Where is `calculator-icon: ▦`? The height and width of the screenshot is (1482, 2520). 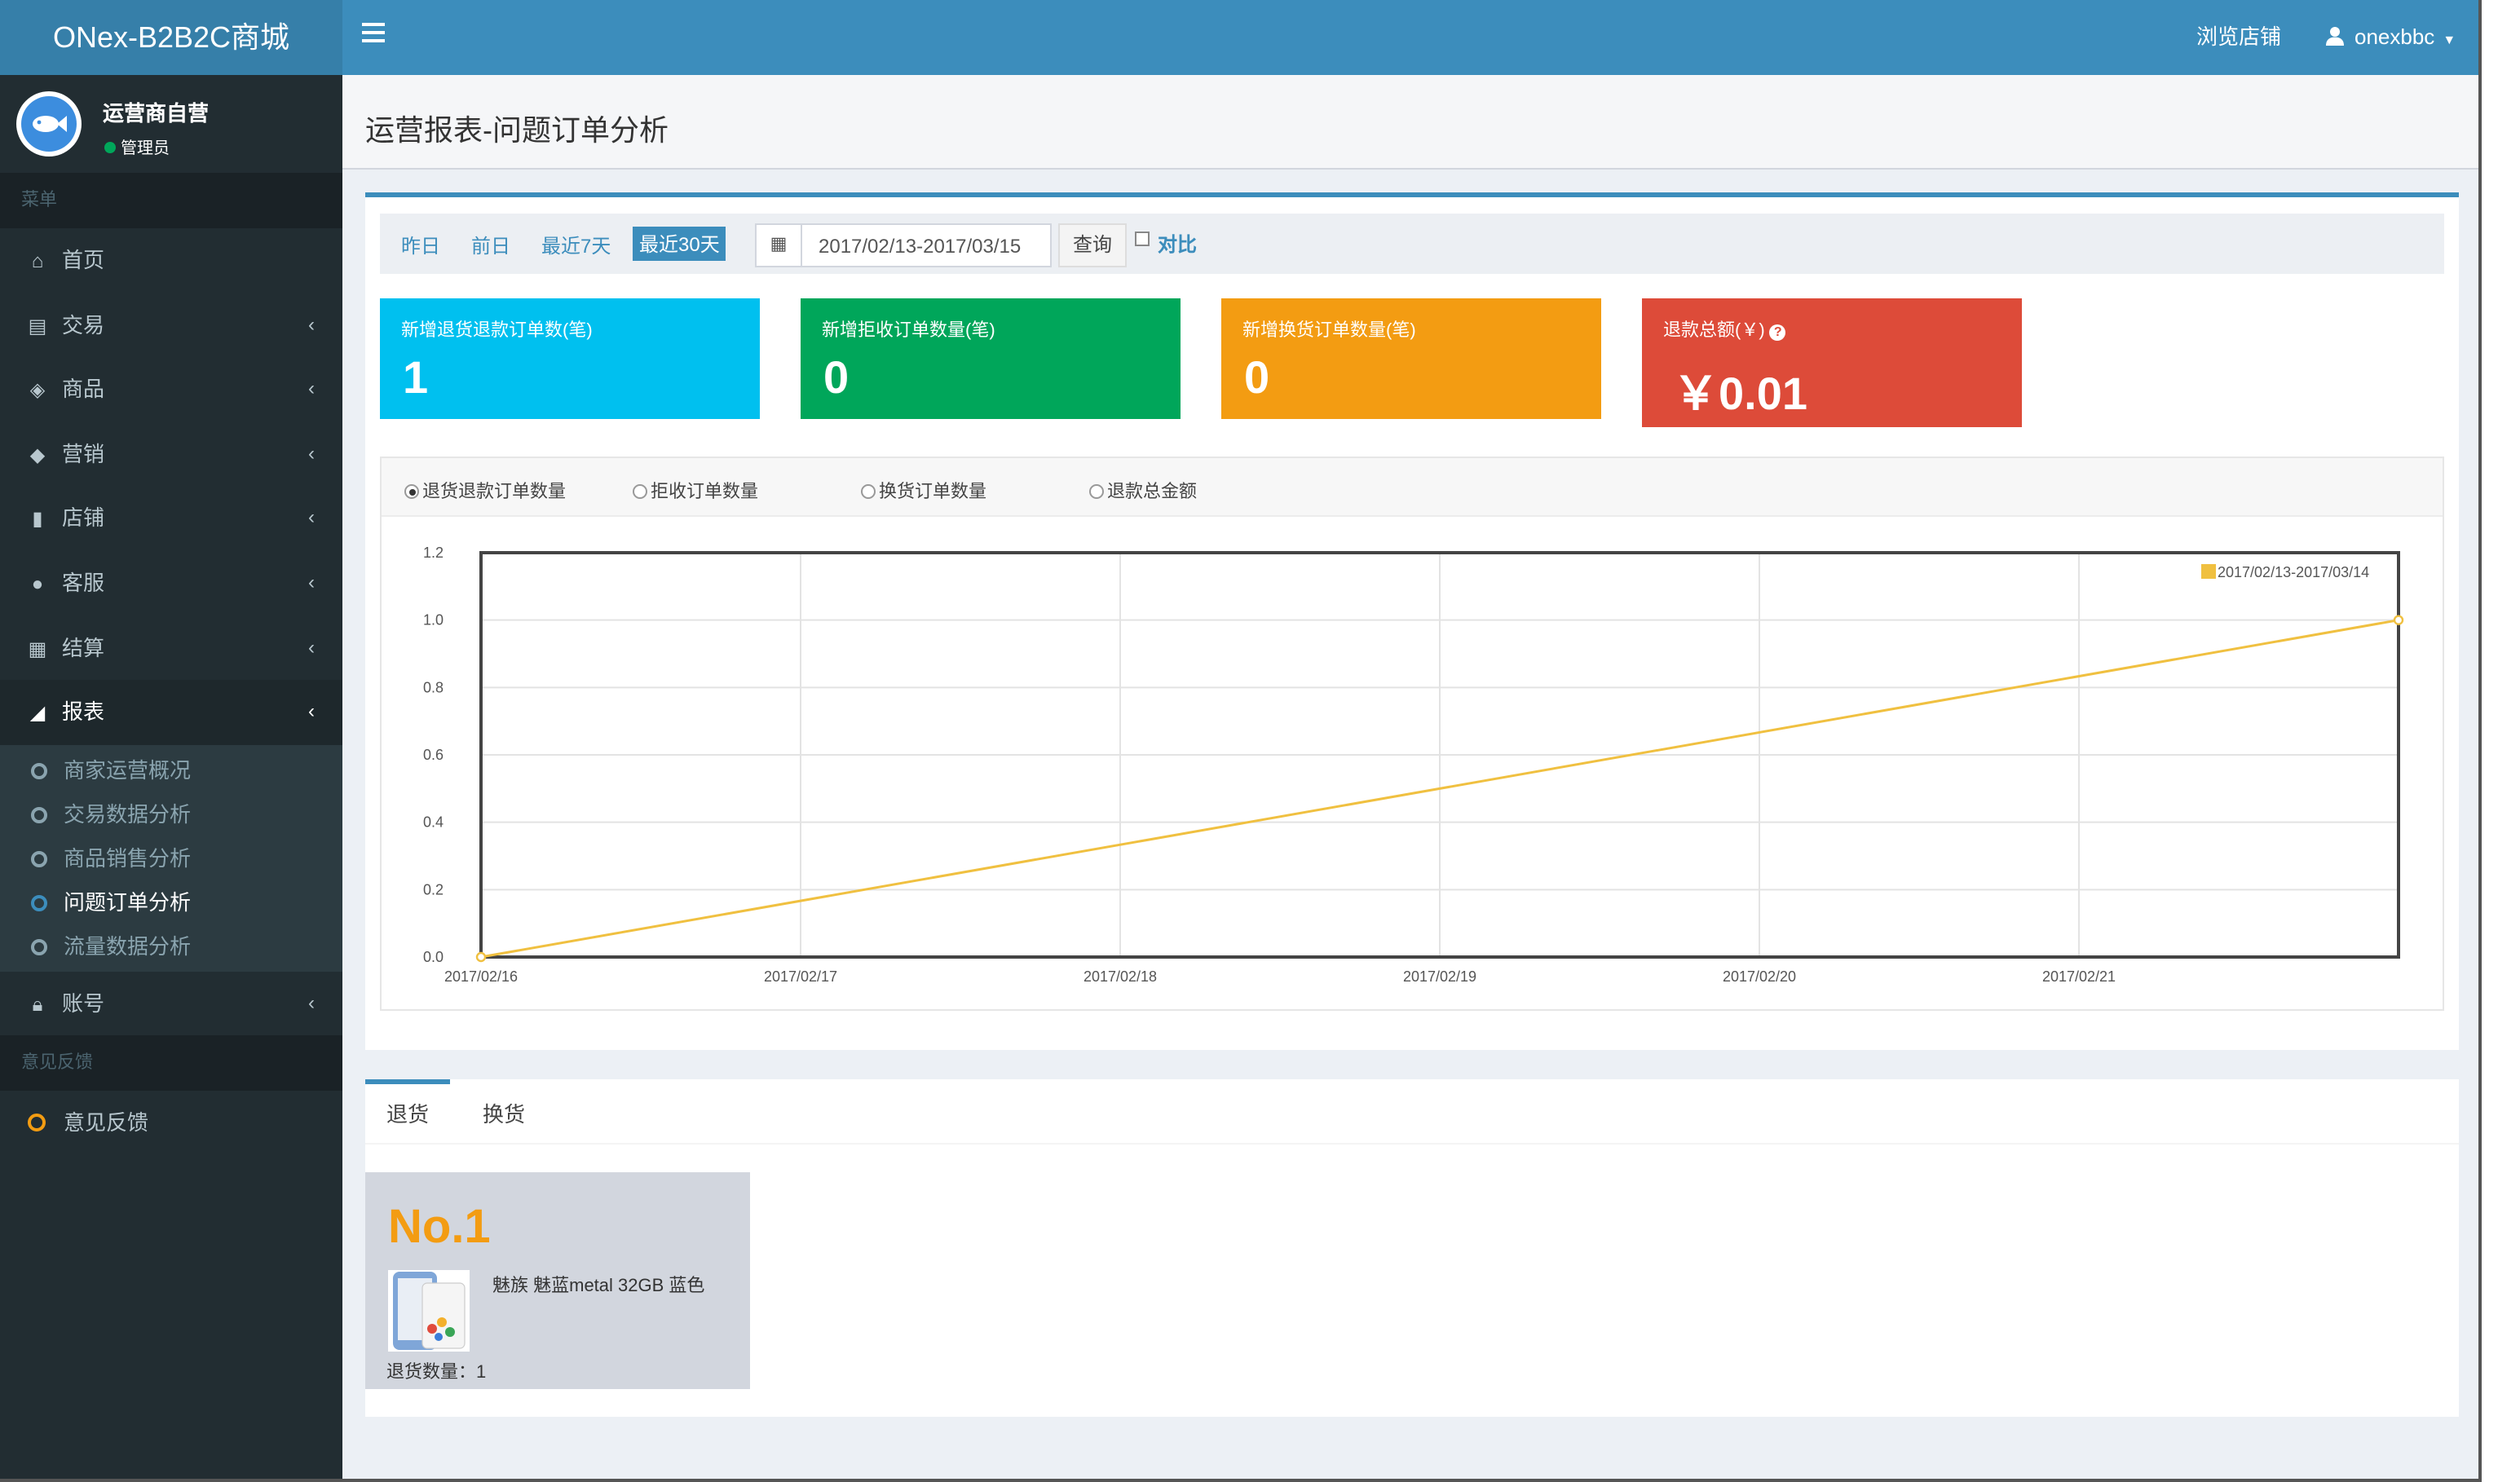
calculator-icon: ▦ is located at coordinates (37, 648).